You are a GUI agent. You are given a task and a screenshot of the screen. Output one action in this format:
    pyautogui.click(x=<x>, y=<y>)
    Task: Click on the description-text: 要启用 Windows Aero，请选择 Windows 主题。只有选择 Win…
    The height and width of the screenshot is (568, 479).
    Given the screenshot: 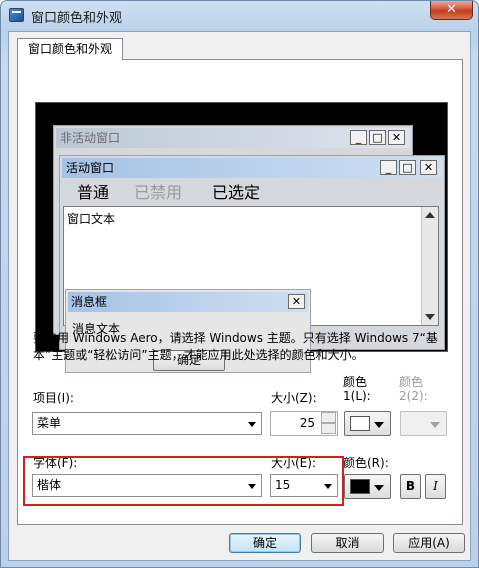 What is the action you would take?
    pyautogui.click(x=235, y=346)
    